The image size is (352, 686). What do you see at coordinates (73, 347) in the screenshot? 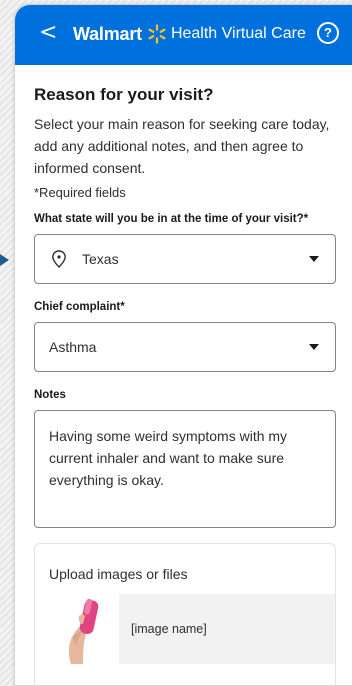
I see `complaint-value: Asthma` at bounding box center [73, 347].